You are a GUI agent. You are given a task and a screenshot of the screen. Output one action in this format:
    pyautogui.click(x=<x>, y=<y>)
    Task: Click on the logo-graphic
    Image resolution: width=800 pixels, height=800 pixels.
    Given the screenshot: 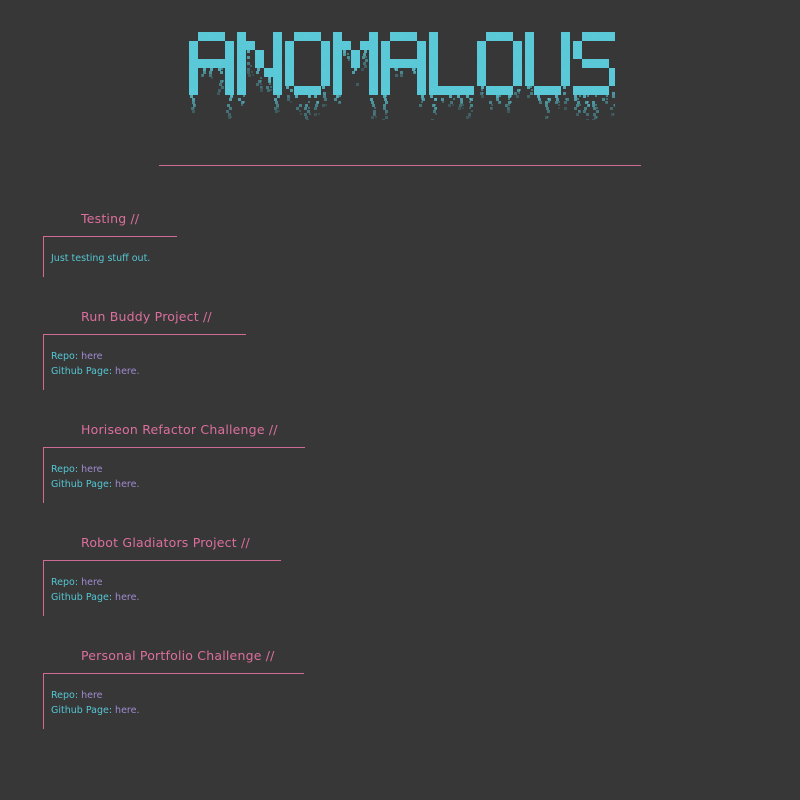 What is the action you would take?
    pyautogui.click(x=402, y=76)
    